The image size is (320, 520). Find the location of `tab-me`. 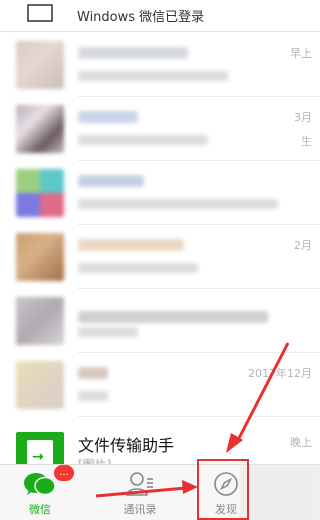

tab-me is located at coordinates (280, 492).